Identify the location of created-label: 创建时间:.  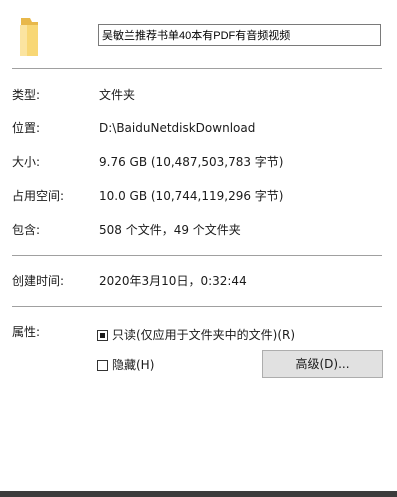
(38, 281).